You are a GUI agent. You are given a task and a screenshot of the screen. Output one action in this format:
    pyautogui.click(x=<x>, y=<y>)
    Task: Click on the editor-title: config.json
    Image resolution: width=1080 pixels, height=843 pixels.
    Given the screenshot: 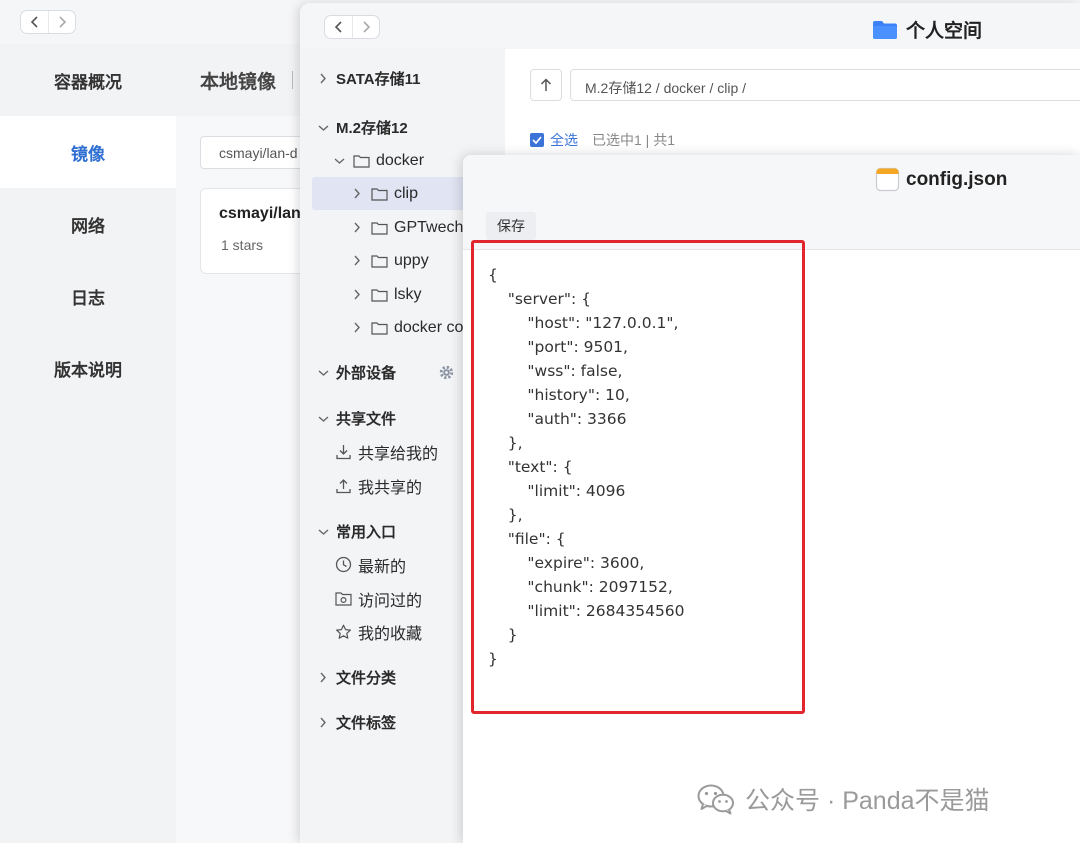 What is the action you would take?
    pyautogui.click(x=941, y=179)
    